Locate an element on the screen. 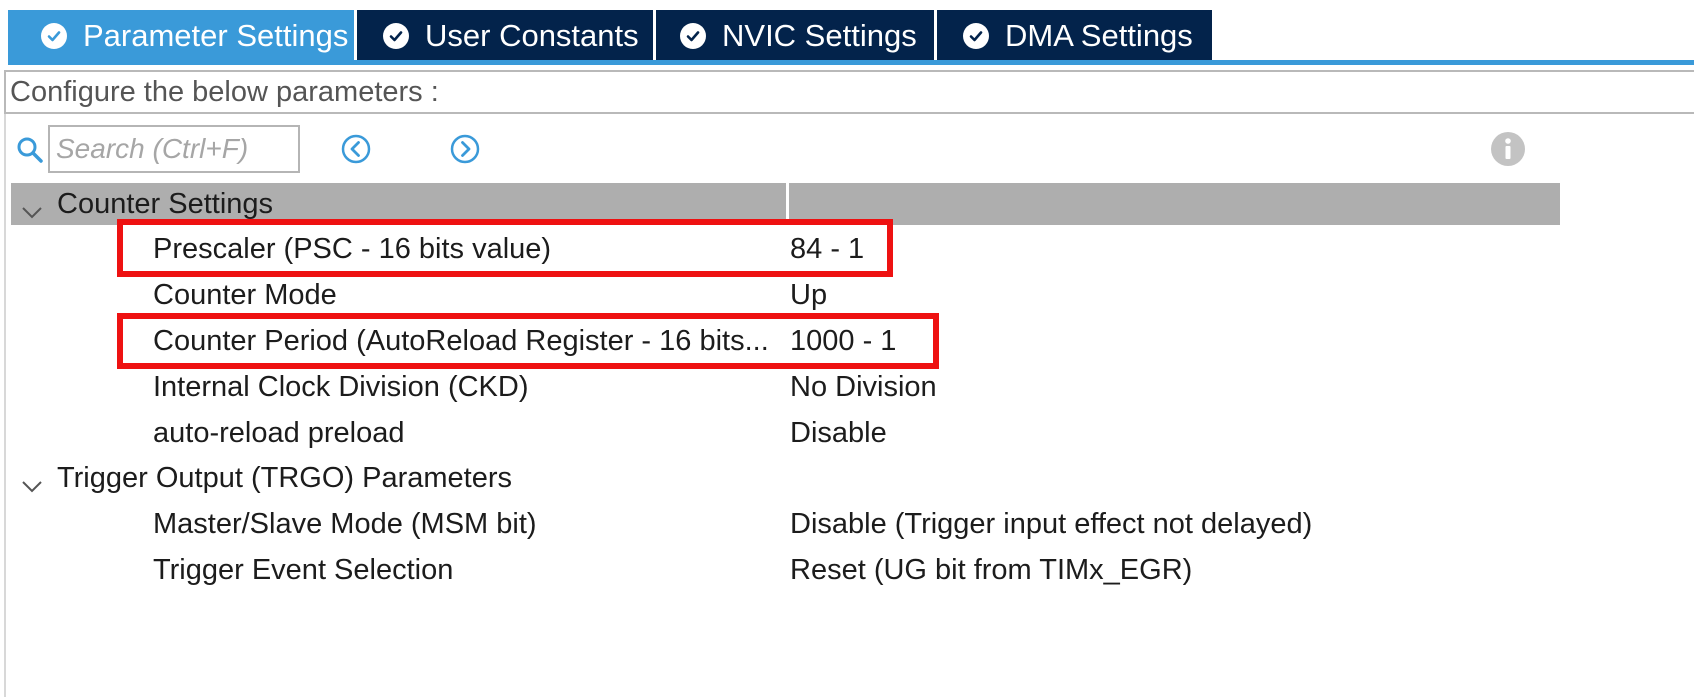 The width and height of the screenshot is (1694, 697). param-value: Reset (UG bit from TIMx_EGR) is located at coordinates (991, 570).